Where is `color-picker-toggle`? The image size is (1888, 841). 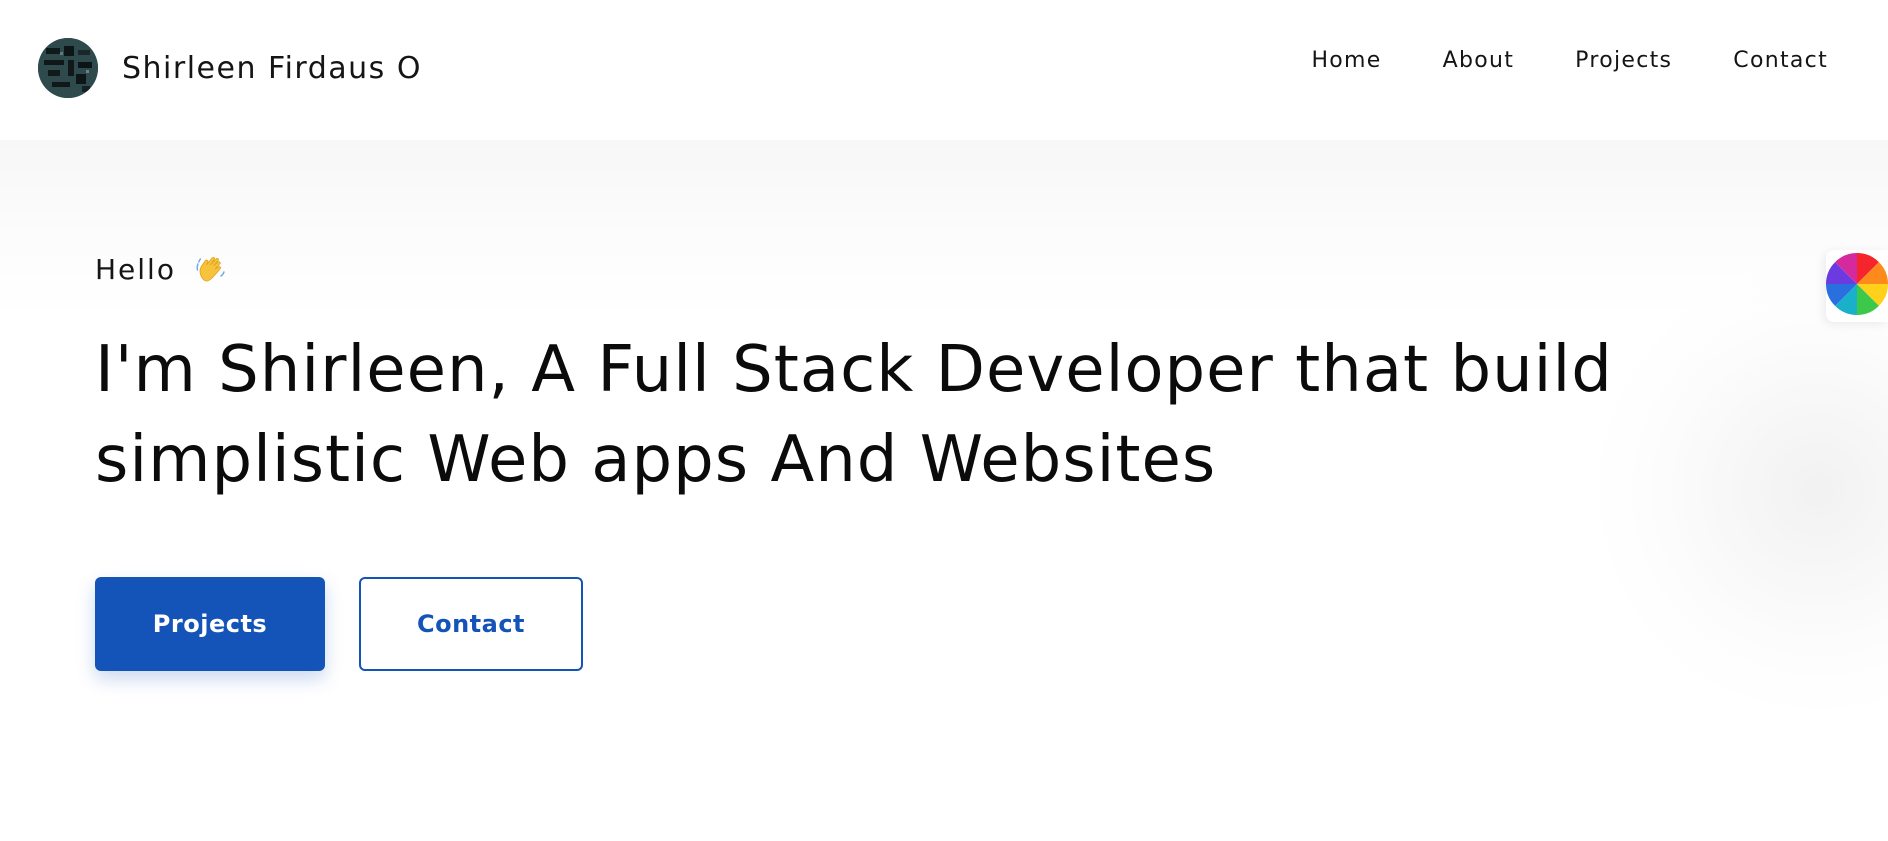
color-picker-toggle is located at coordinates (1857, 286).